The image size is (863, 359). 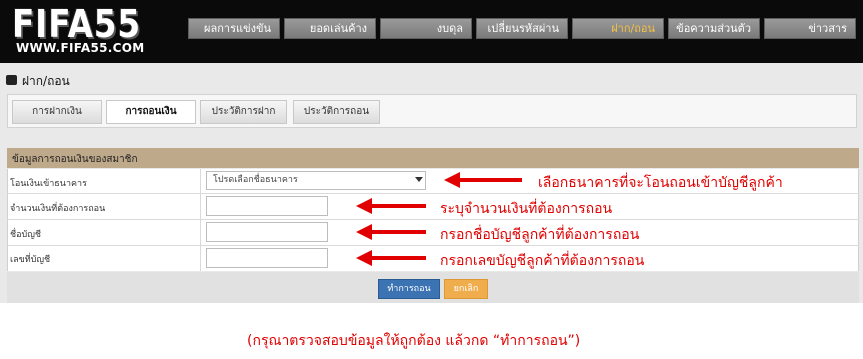 What do you see at coordinates (267, 206) in the screenshot?
I see `amount-input` at bounding box center [267, 206].